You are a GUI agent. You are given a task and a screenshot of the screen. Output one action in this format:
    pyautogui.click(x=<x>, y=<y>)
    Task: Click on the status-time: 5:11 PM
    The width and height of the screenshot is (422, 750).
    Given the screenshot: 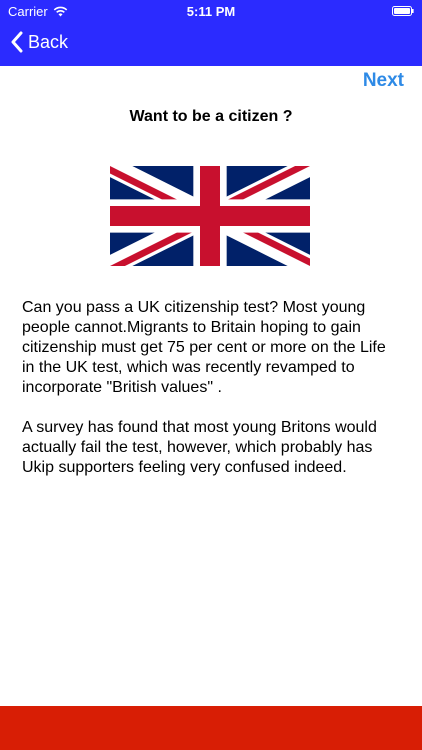 What is the action you would take?
    pyautogui.click(x=211, y=11)
    